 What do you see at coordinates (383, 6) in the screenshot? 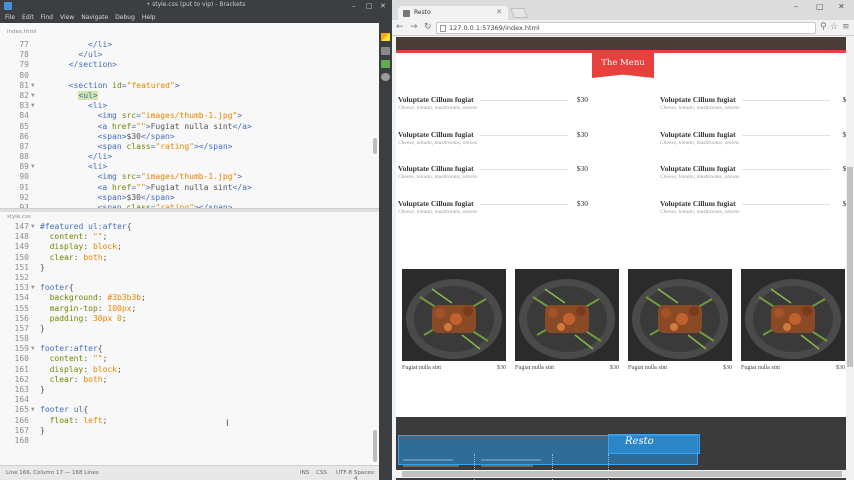
I see `close-icon: ✕` at bounding box center [383, 6].